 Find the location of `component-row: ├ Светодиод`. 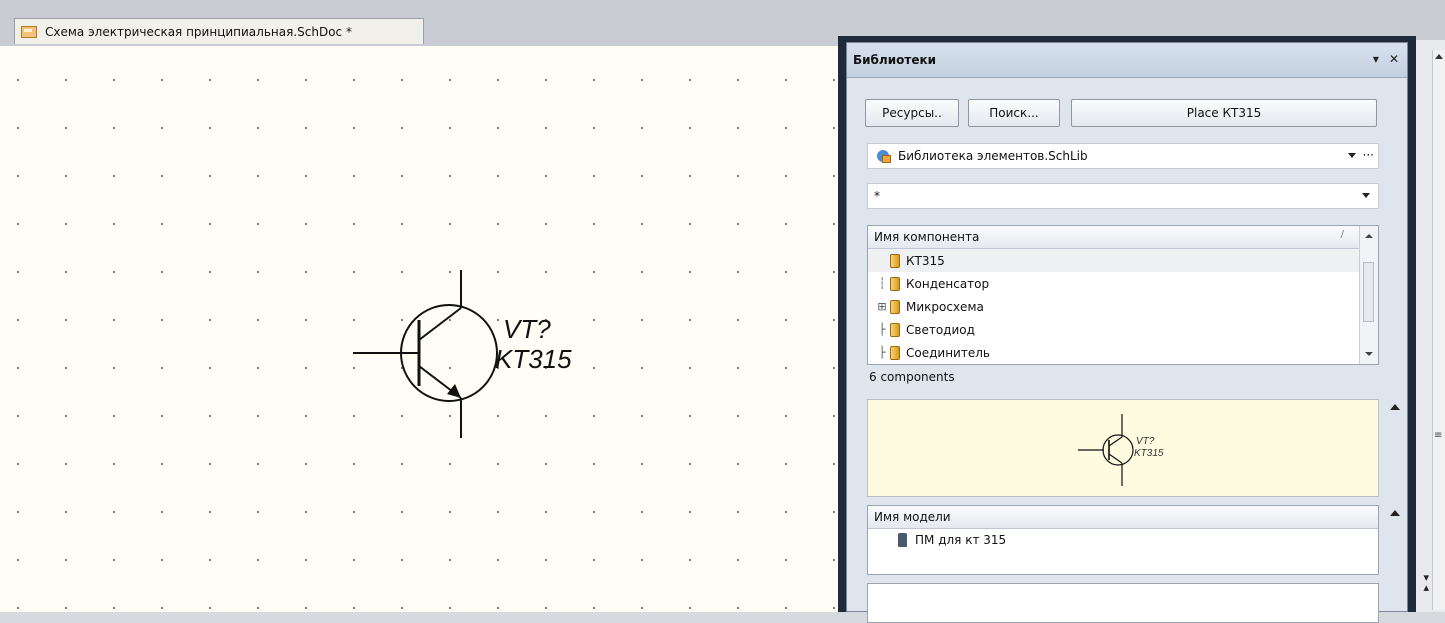

component-row: ├ Светодиод is located at coordinates (1123, 329).